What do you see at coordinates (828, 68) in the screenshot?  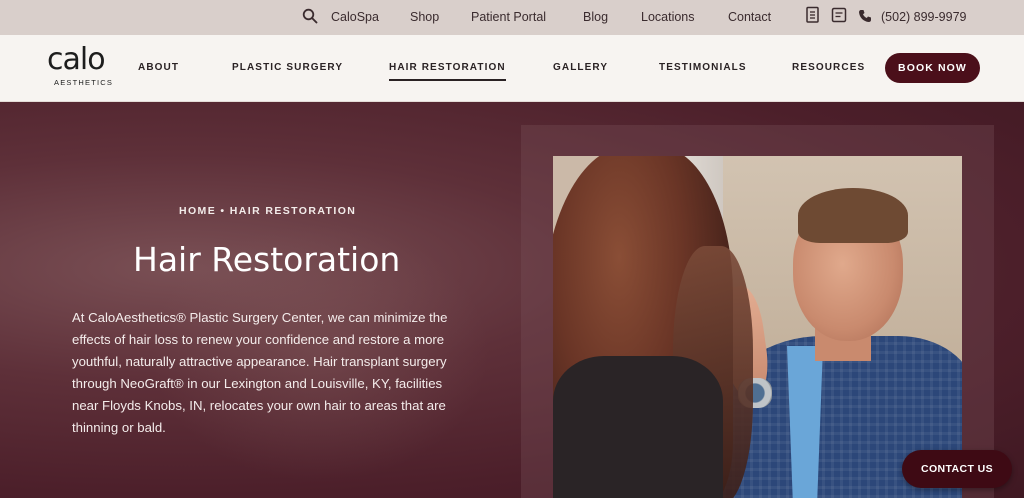 I see `nav-item-resources: RESOURCES` at bounding box center [828, 68].